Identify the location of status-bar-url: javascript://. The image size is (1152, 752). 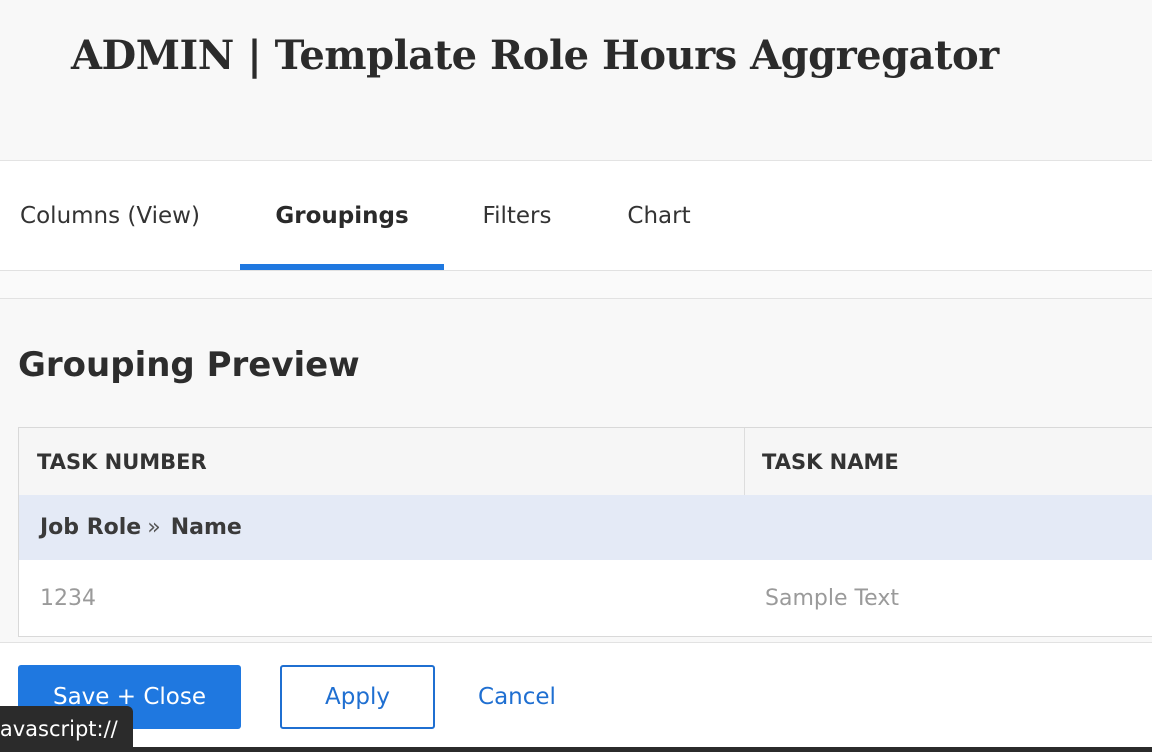
(66, 729).